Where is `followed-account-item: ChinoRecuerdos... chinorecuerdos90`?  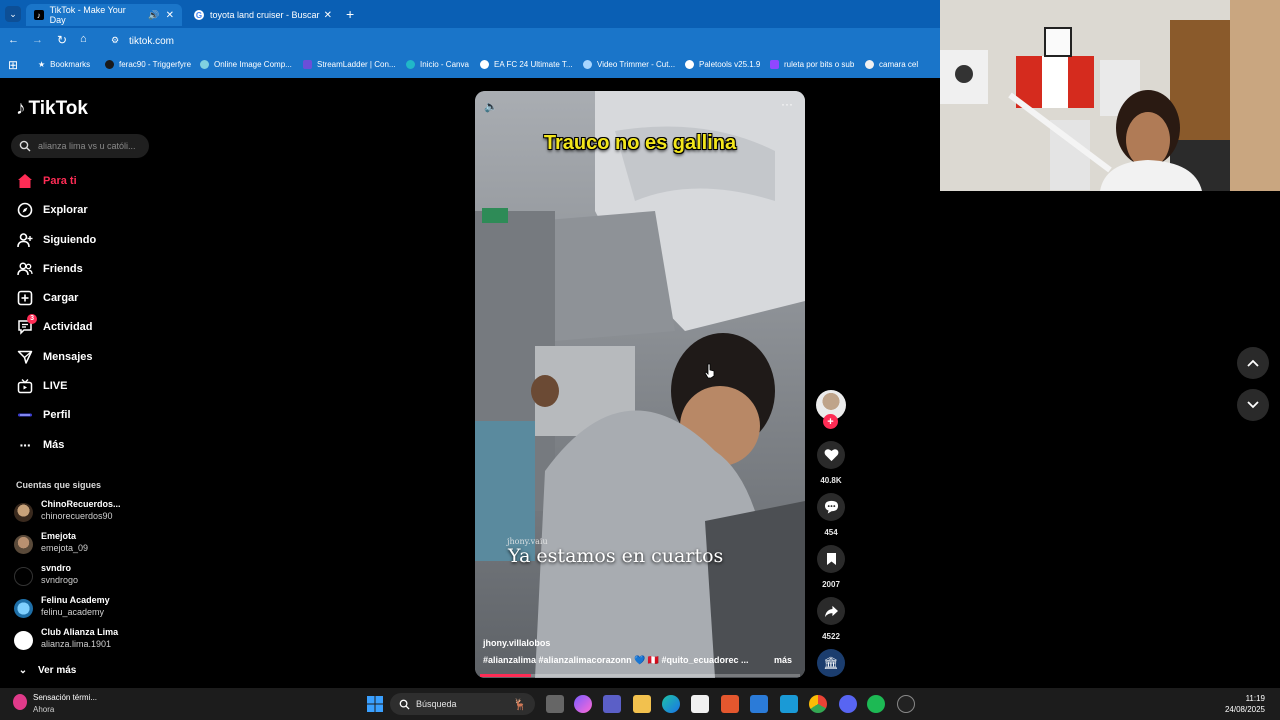 followed-account-item: ChinoRecuerdos... chinorecuerdos90 is located at coordinates (84, 512).